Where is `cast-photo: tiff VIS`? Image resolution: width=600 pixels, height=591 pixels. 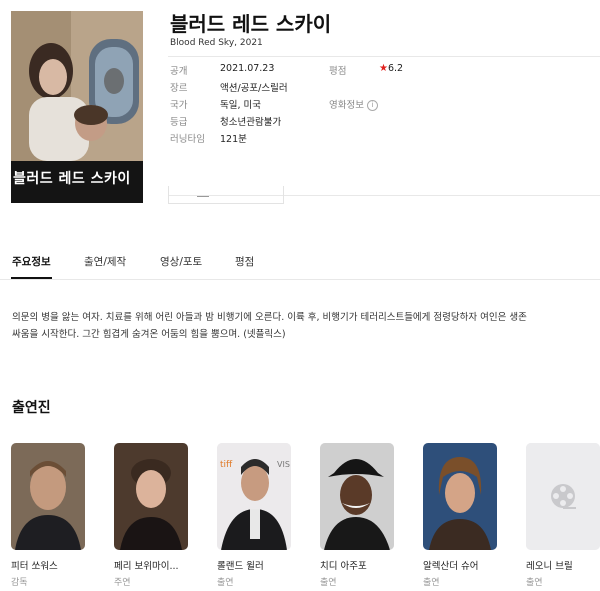 cast-photo: tiff VIS is located at coordinates (254, 496).